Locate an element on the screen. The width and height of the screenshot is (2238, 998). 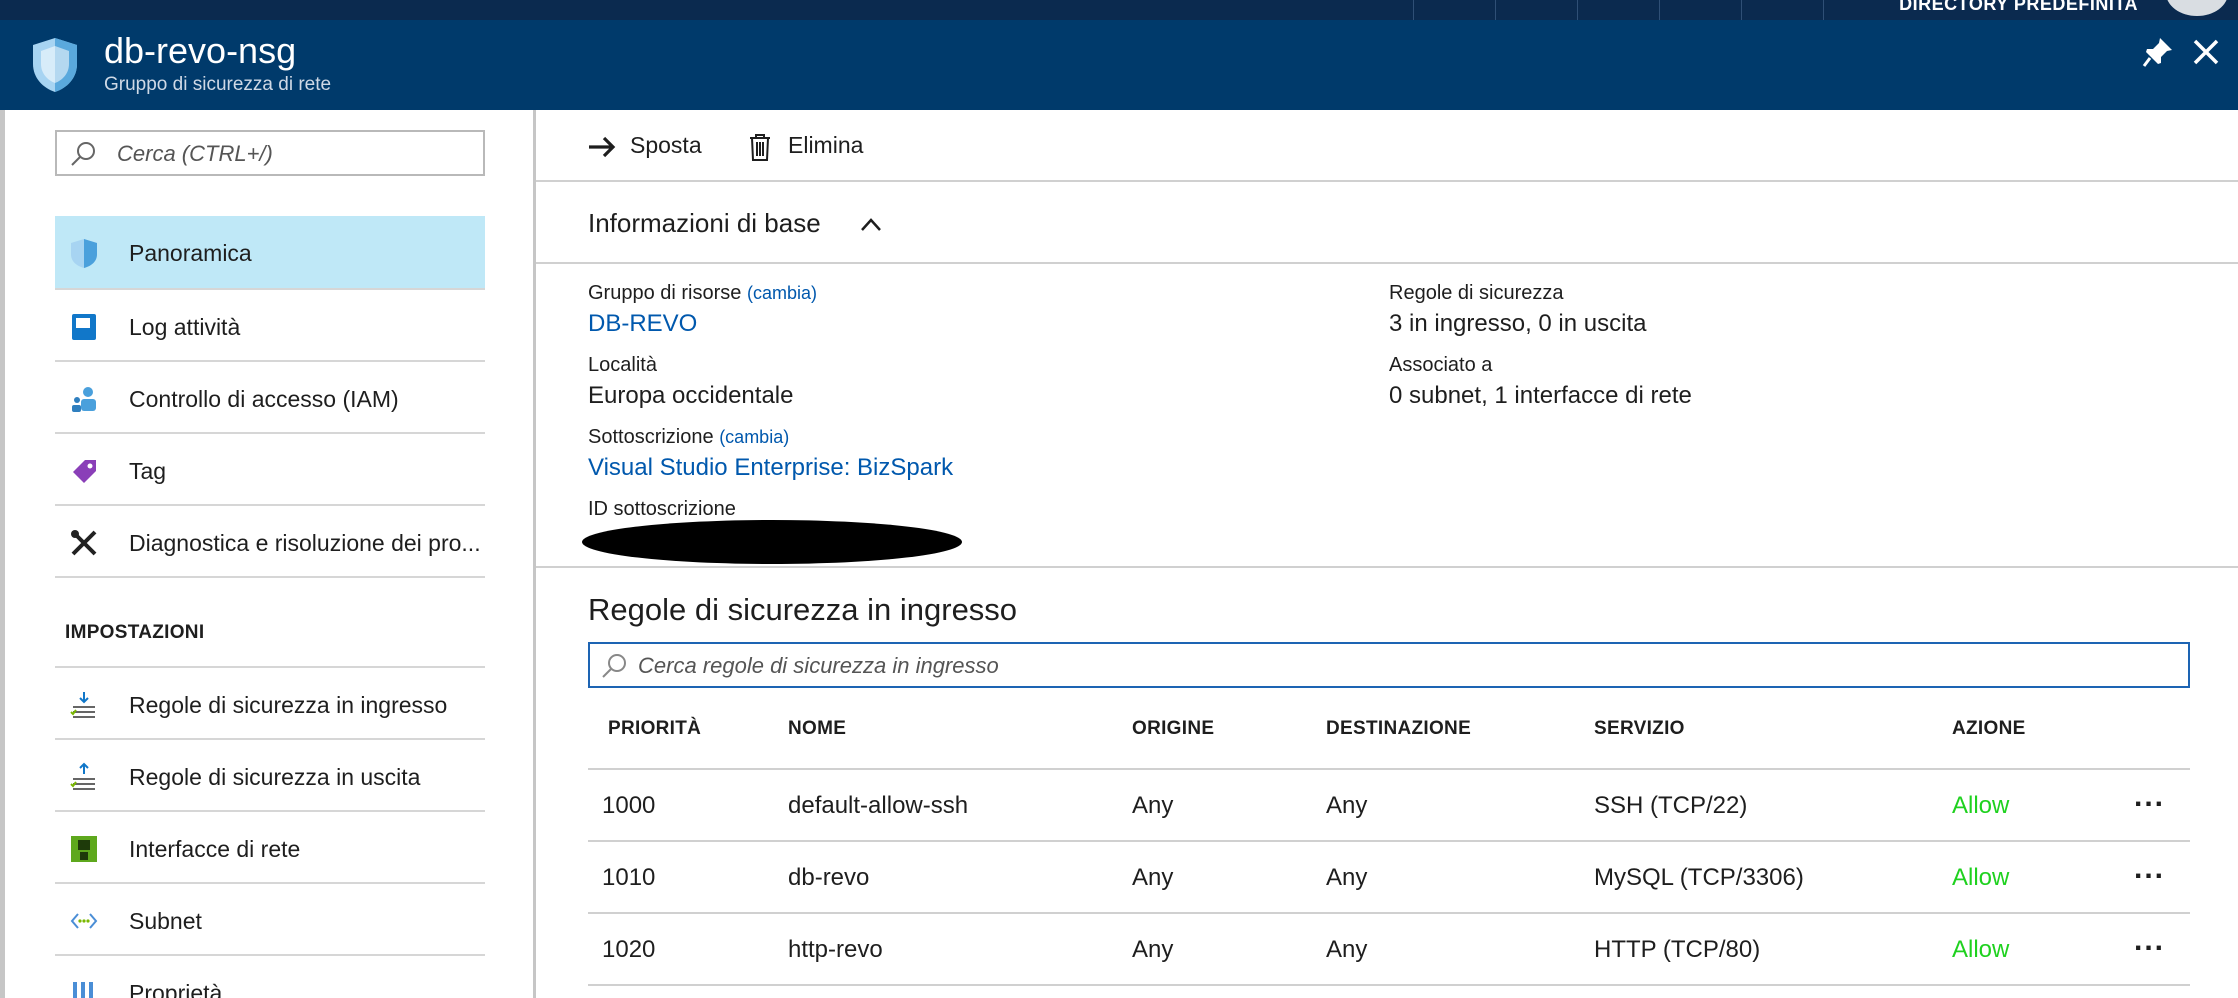
sidebar-item-access-control: Controllo di accesso (IAM) is located at coordinates (270, 398).